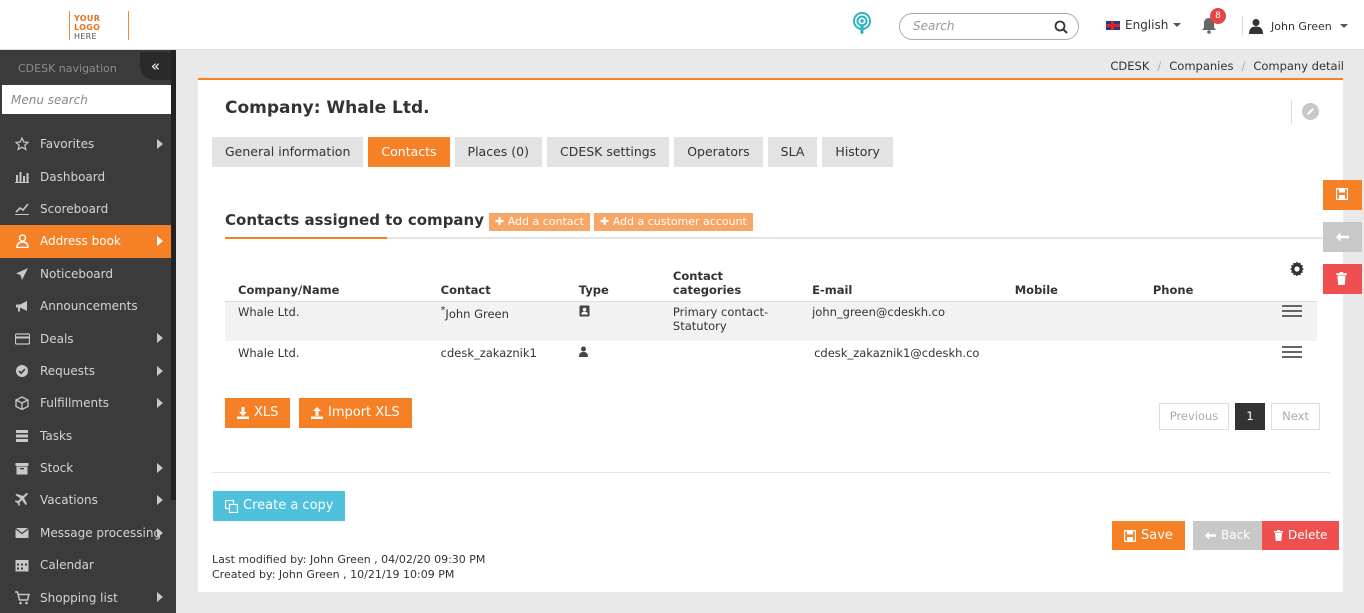 This screenshot has height=613, width=1364. I want to click on back-button: Back, so click(1228, 535).